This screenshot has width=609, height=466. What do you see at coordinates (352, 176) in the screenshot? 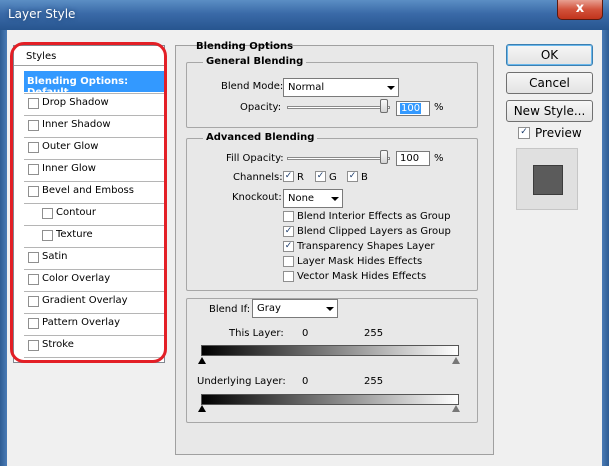
I see `channel-b-checkbox: ✓` at bounding box center [352, 176].